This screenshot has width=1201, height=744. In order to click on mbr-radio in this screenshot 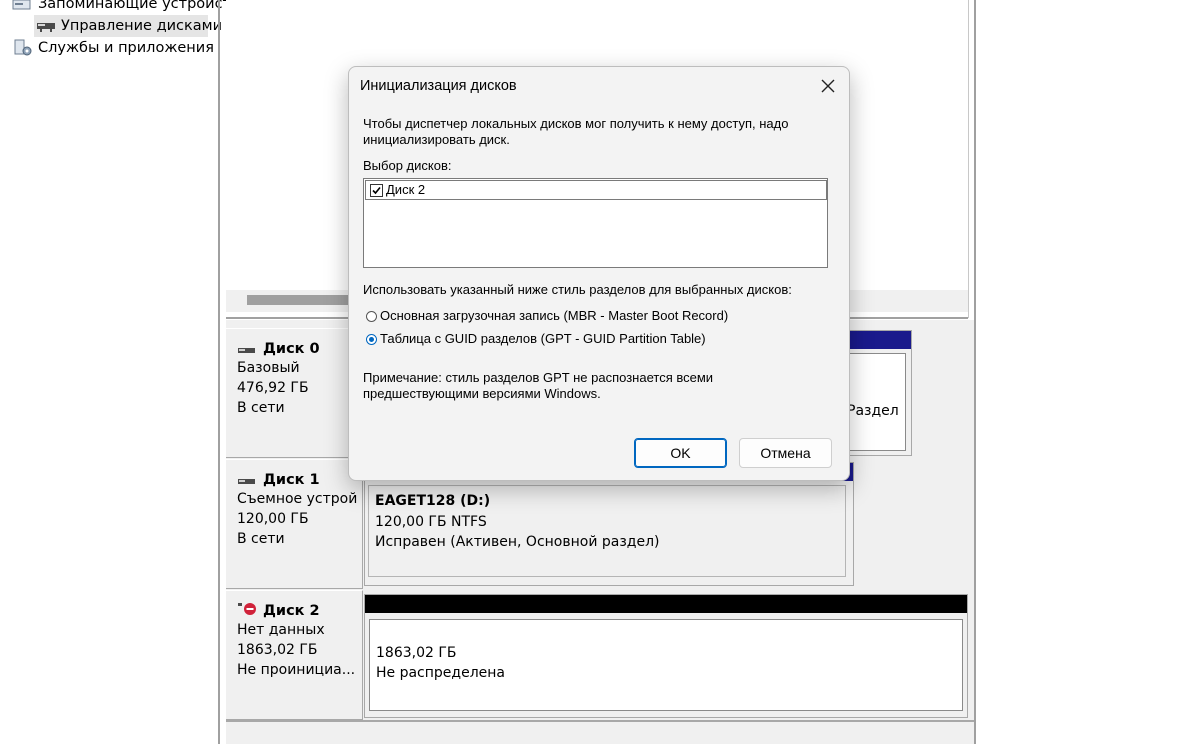, I will do `click(371, 316)`.